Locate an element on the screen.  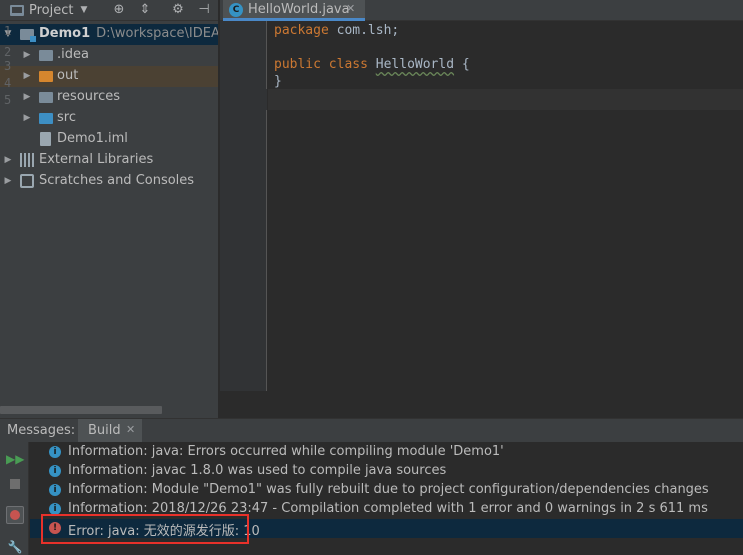
module-folder-icon is located at coordinates (28, 35).